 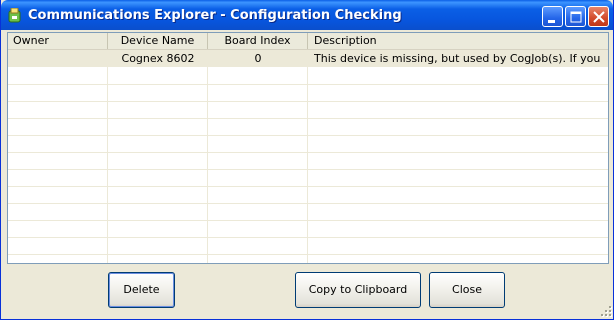 I want to click on cell-device-name: Cognex 8602, so click(x=158, y=58).